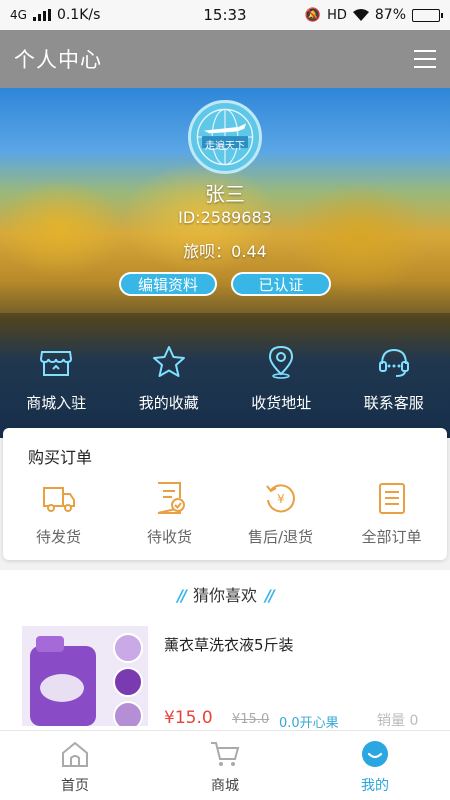 The image size is (450, 800). I want to click on points-balance: 旅呗：0.44, so click(225, 251).